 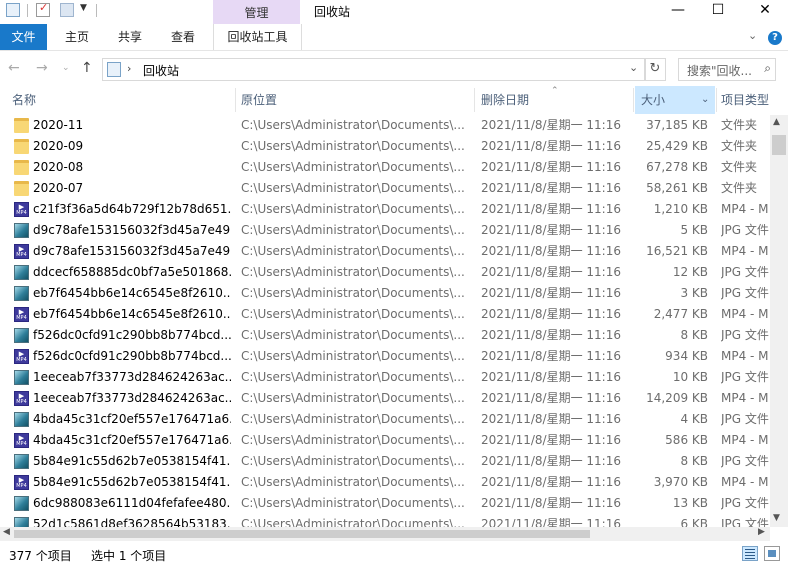 What do you see at coordinates (23, 37) in the screenshot?
I see `tab-file: 文件` at bounding box center [23, 37].